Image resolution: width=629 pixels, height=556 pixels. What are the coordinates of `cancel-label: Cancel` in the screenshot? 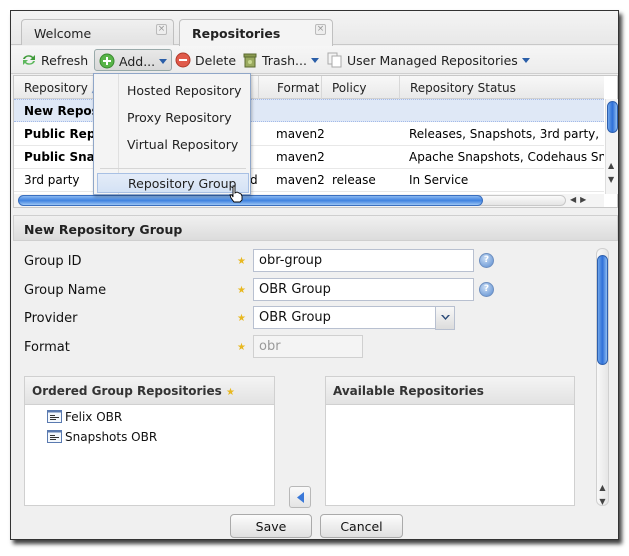 It's located at (361, 526).